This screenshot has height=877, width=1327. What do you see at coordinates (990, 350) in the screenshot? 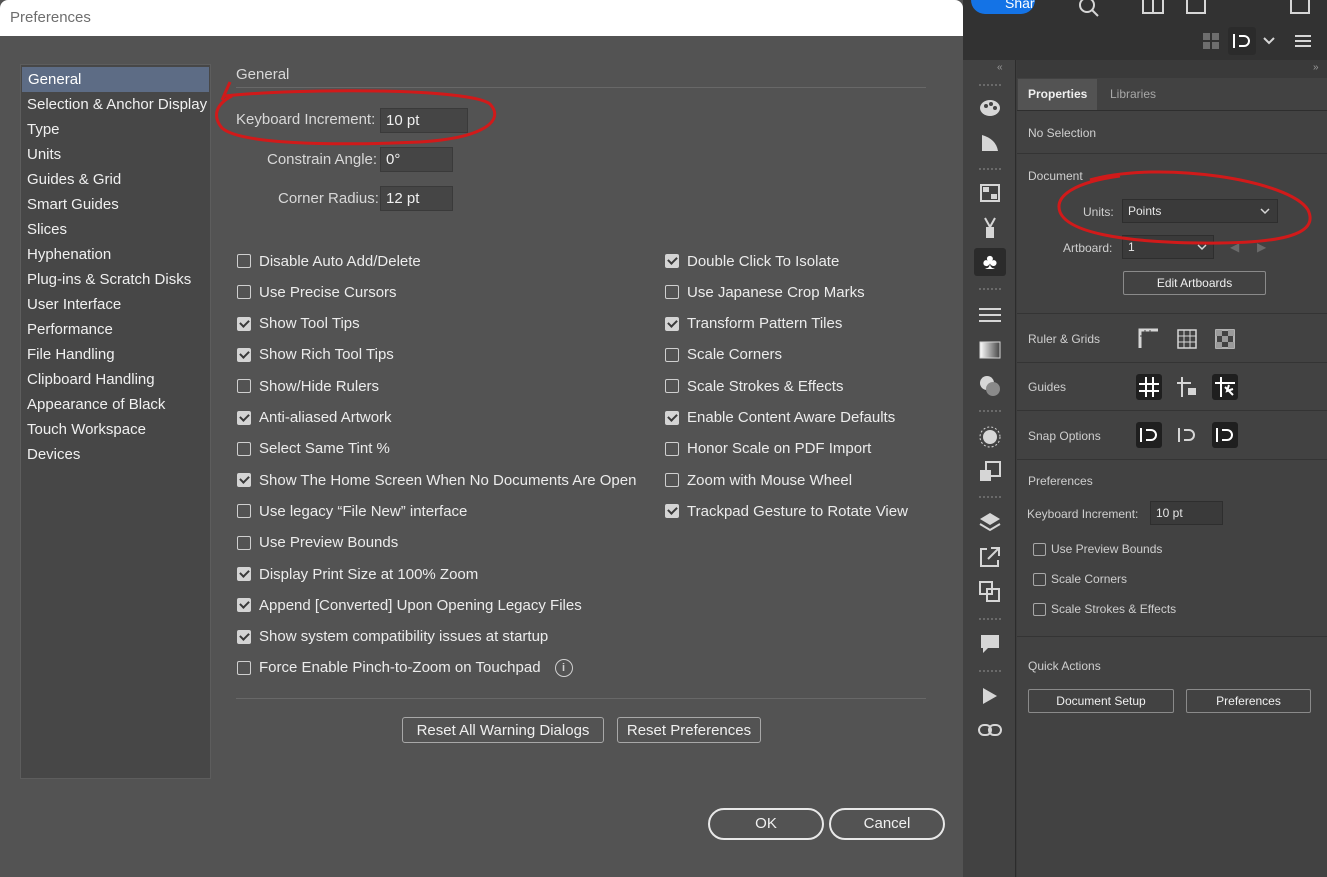
I see `gradient-icon` at bounding box center [990, 350].